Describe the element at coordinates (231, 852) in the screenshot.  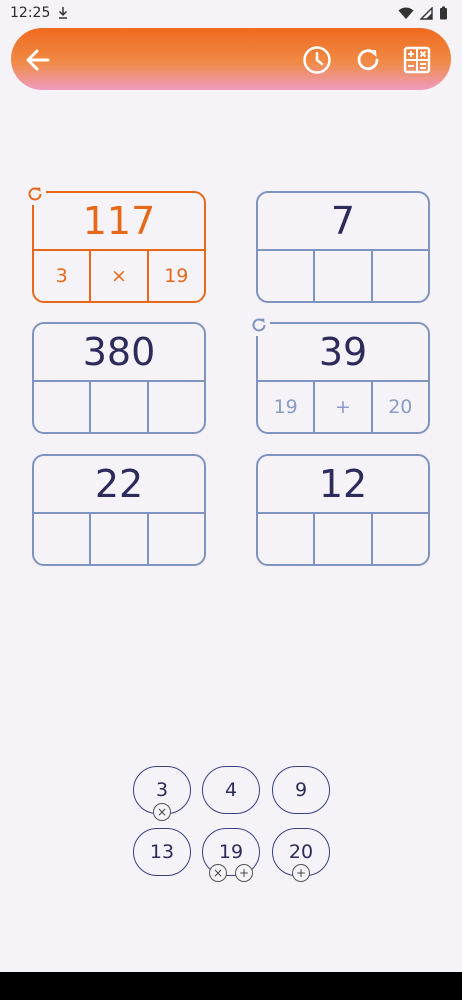
I see `number-value: 19` at that location.